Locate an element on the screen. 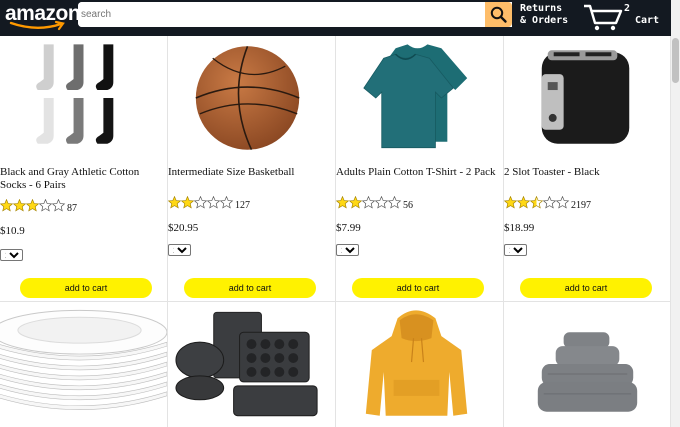 The height and width of the screenshot is (427, 680). towels-image is located at coordinates (587, 372).